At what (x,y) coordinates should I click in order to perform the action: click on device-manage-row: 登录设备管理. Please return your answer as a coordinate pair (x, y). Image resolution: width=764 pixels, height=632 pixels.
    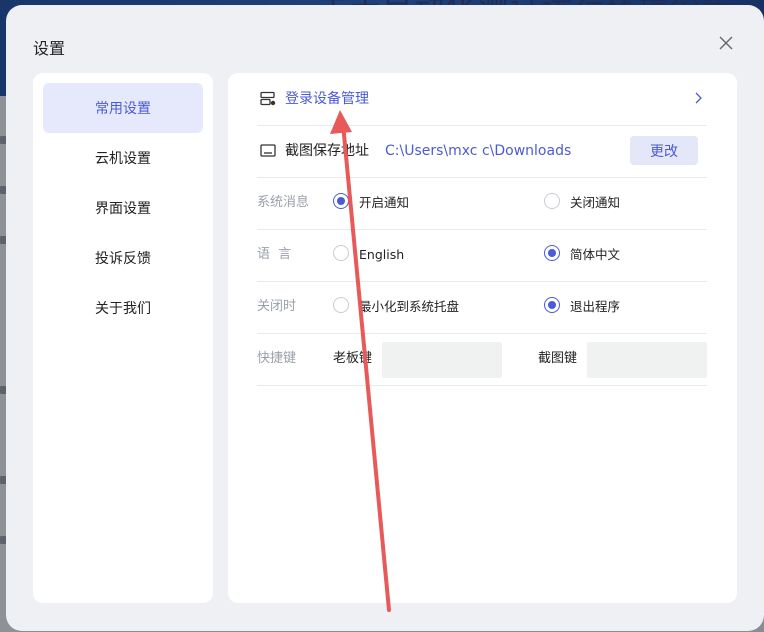
    Looking at the image, I should click on (482, 99).